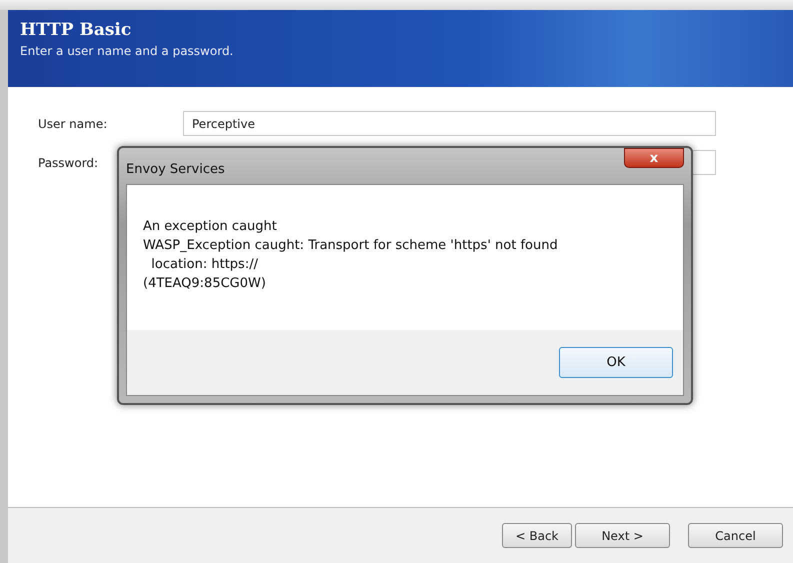 The width and height of the screenshot is (793, 563). I want to click on close-button: x, so click(654, 158).